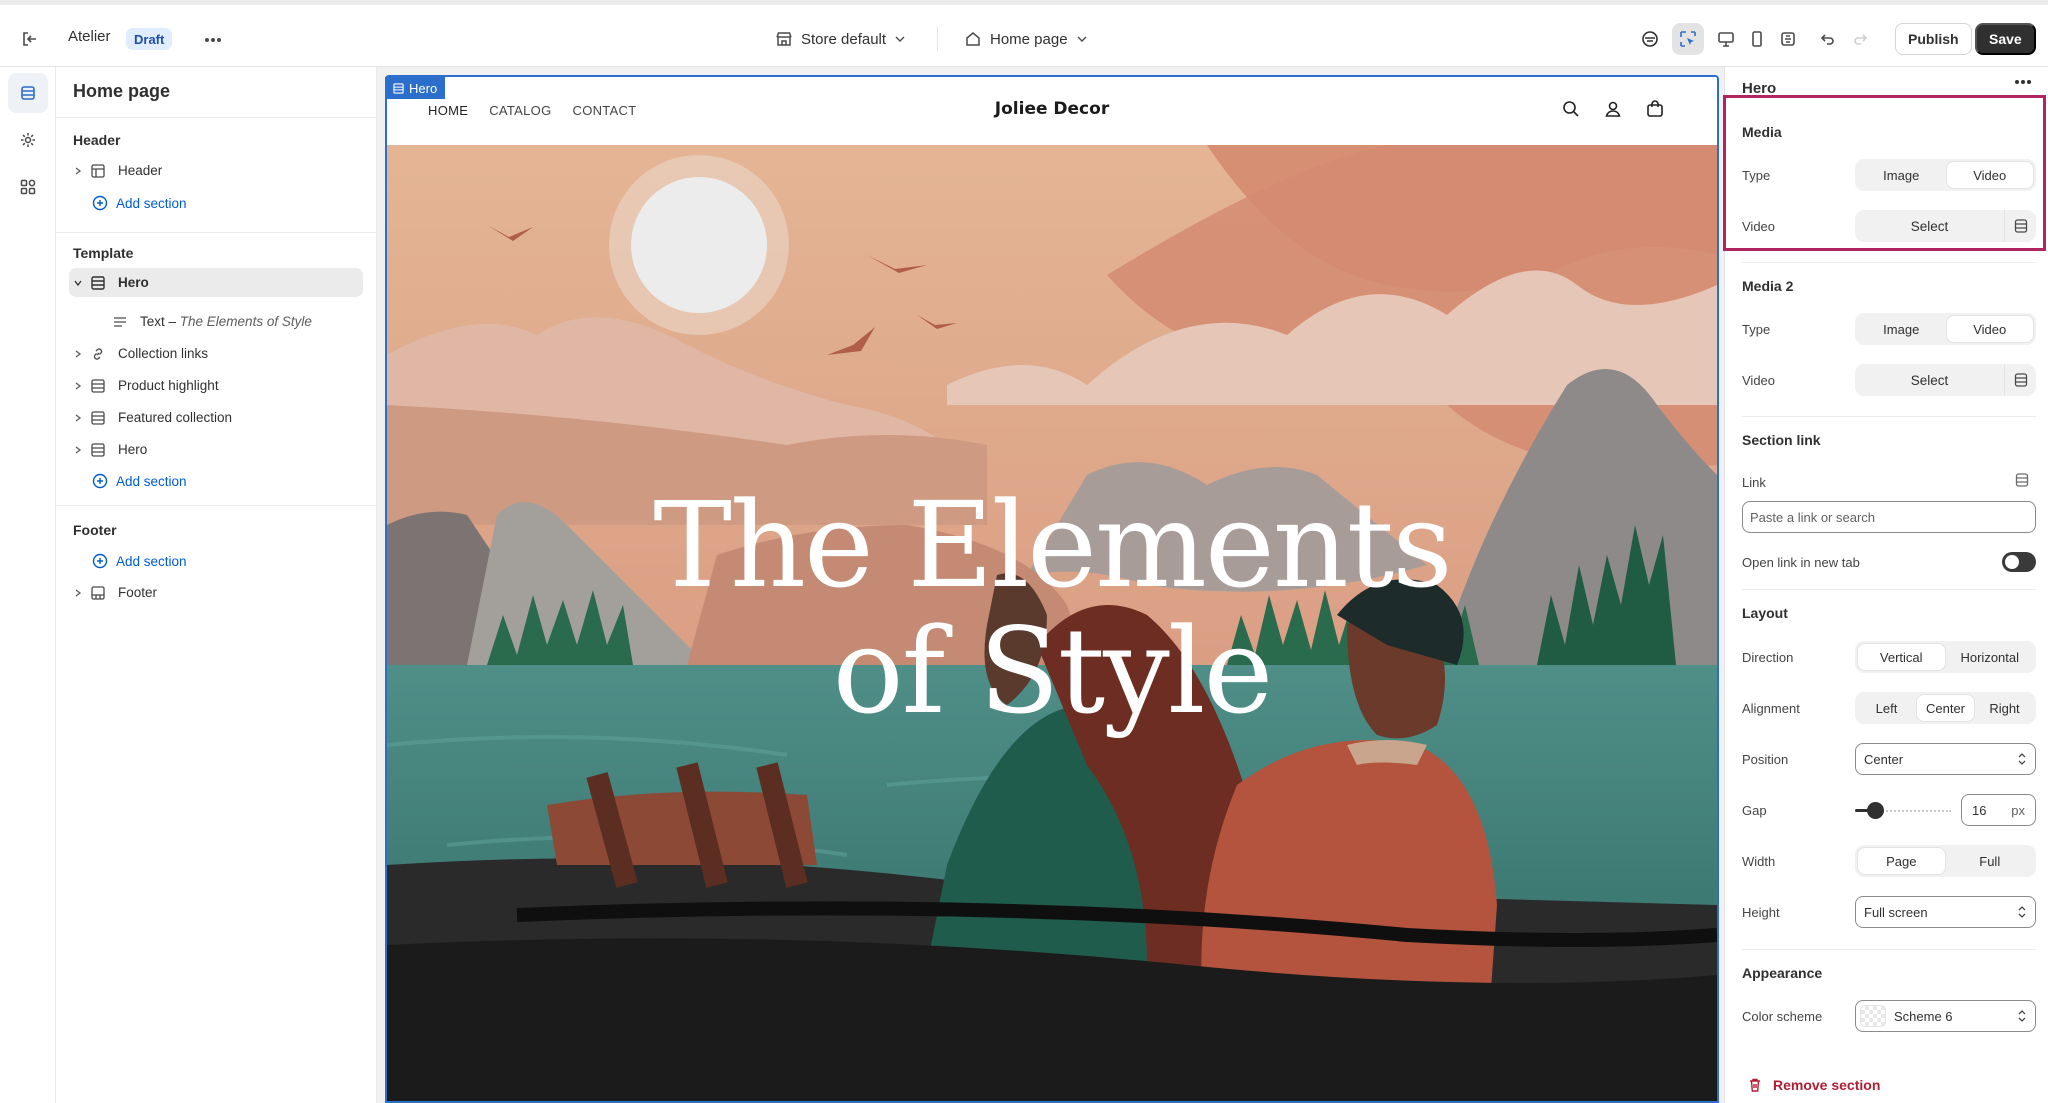  I want to click on alignment-center-option: Center, so click(1945, 708).